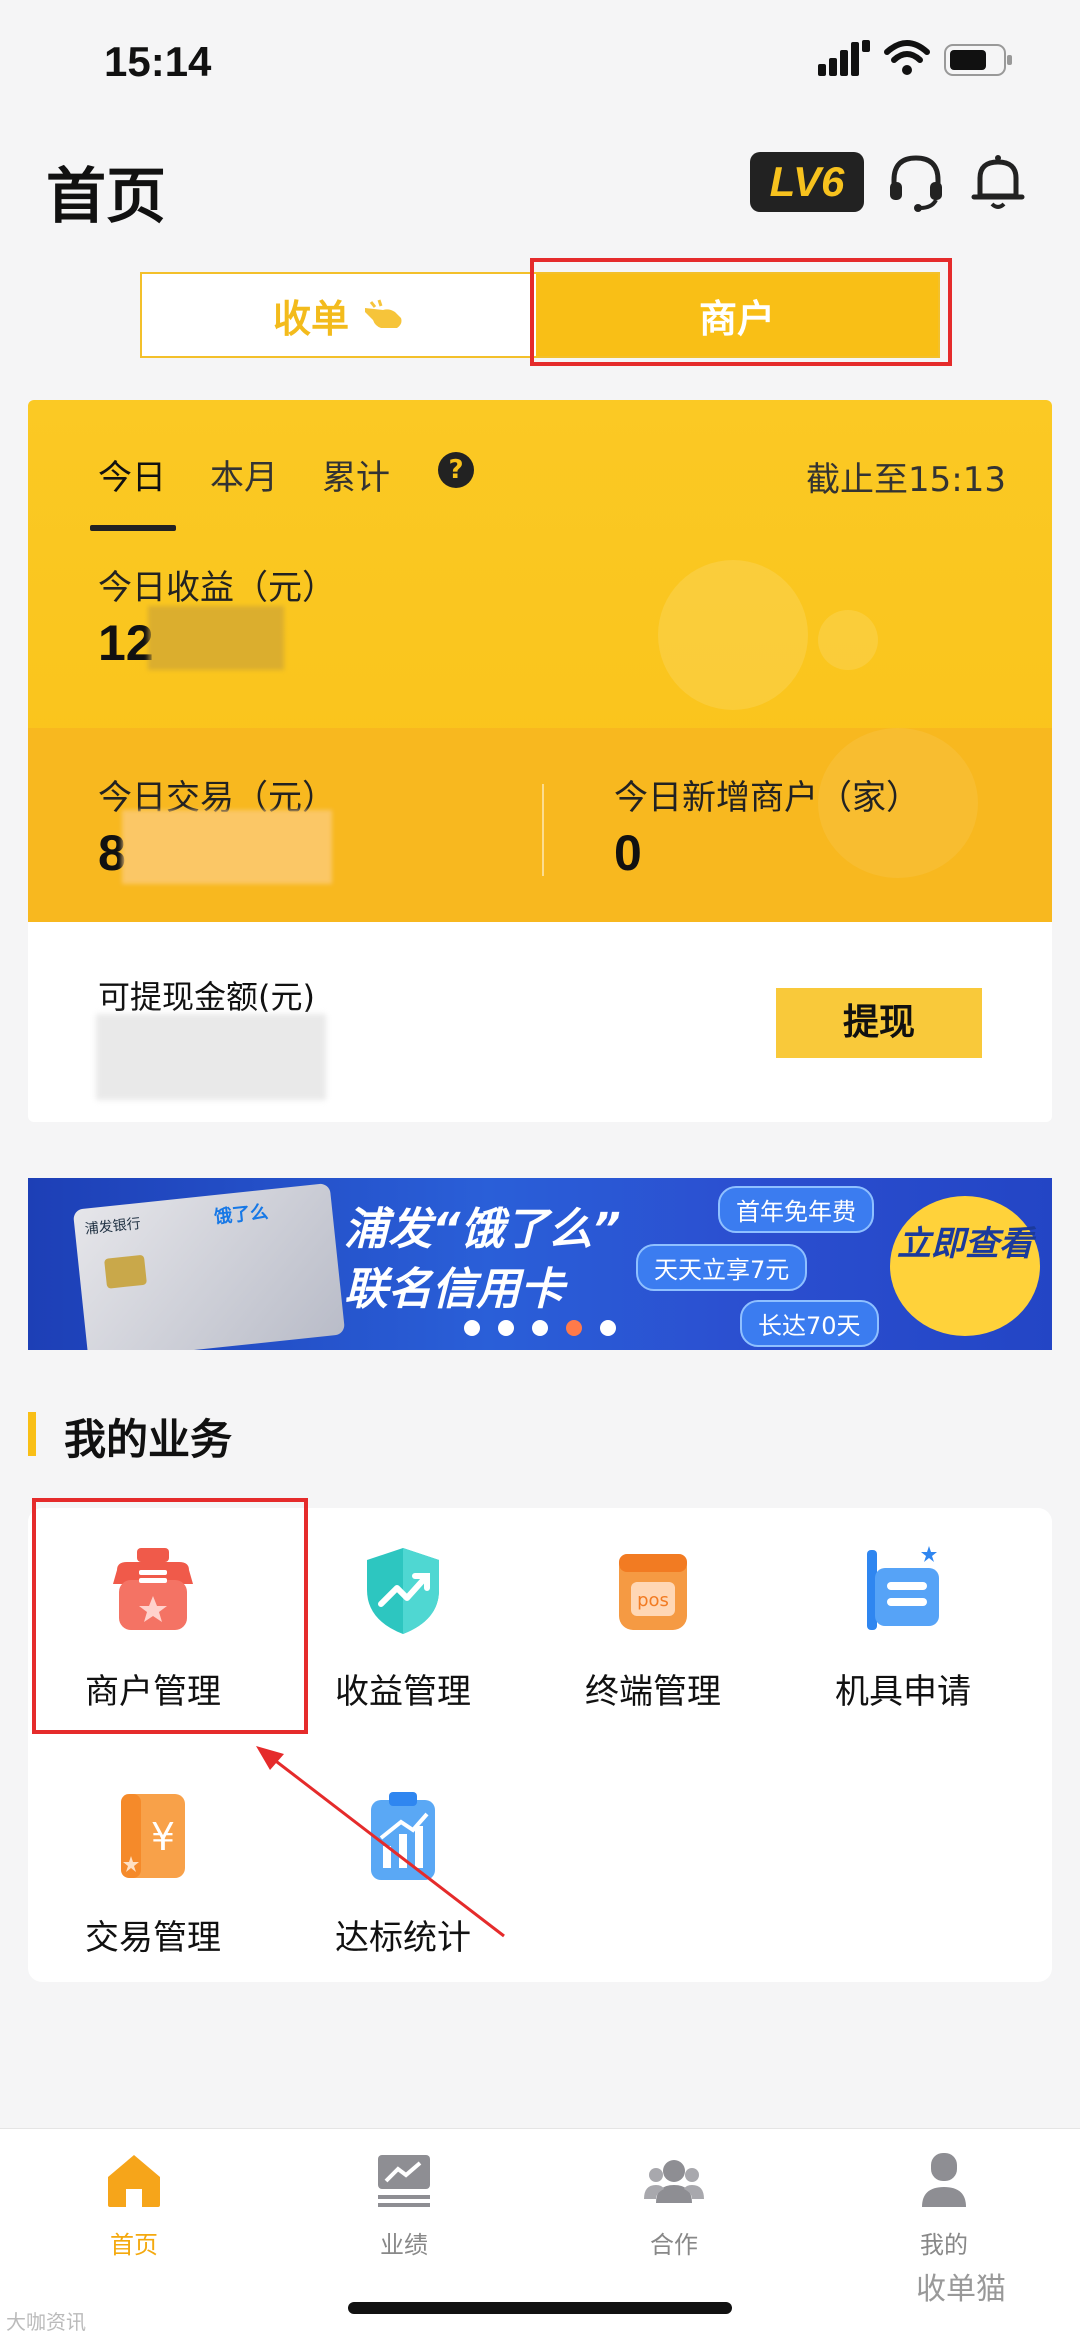 The image size is (1080, 2337). I want to click on nav-home-label: 首页, so click(134, 2245).